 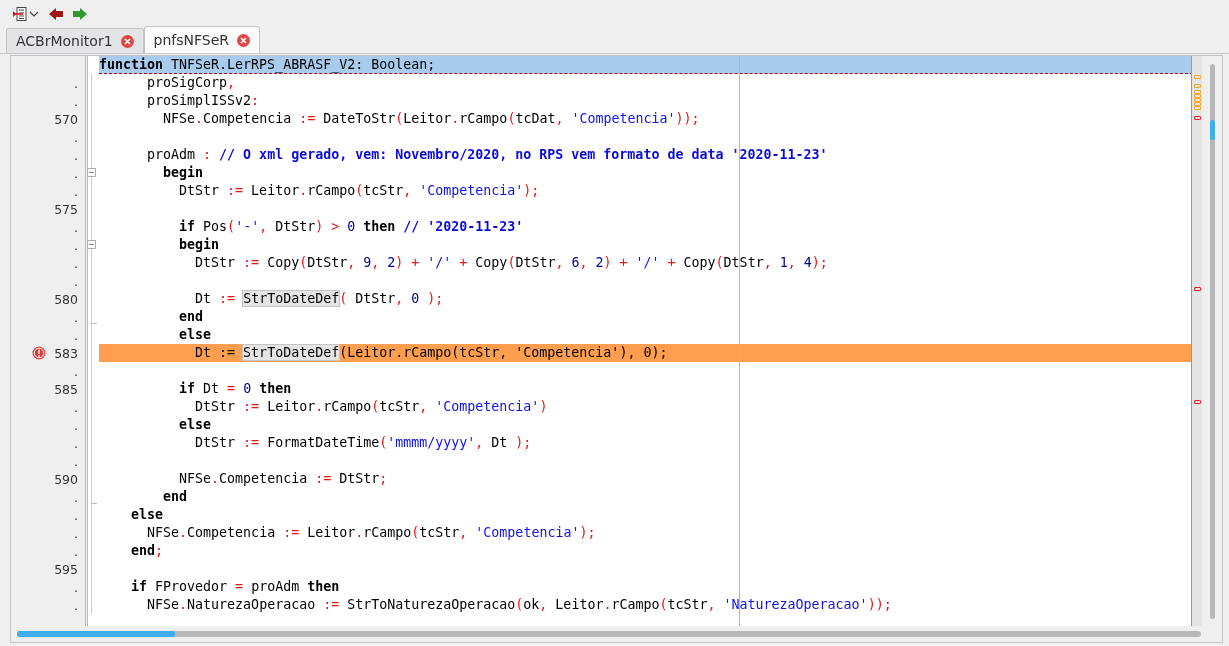 What do you see at coordinates (191, 83) in the screenshot?
I see `code-line: proSigCorp,` at bounding box center [191, 83].